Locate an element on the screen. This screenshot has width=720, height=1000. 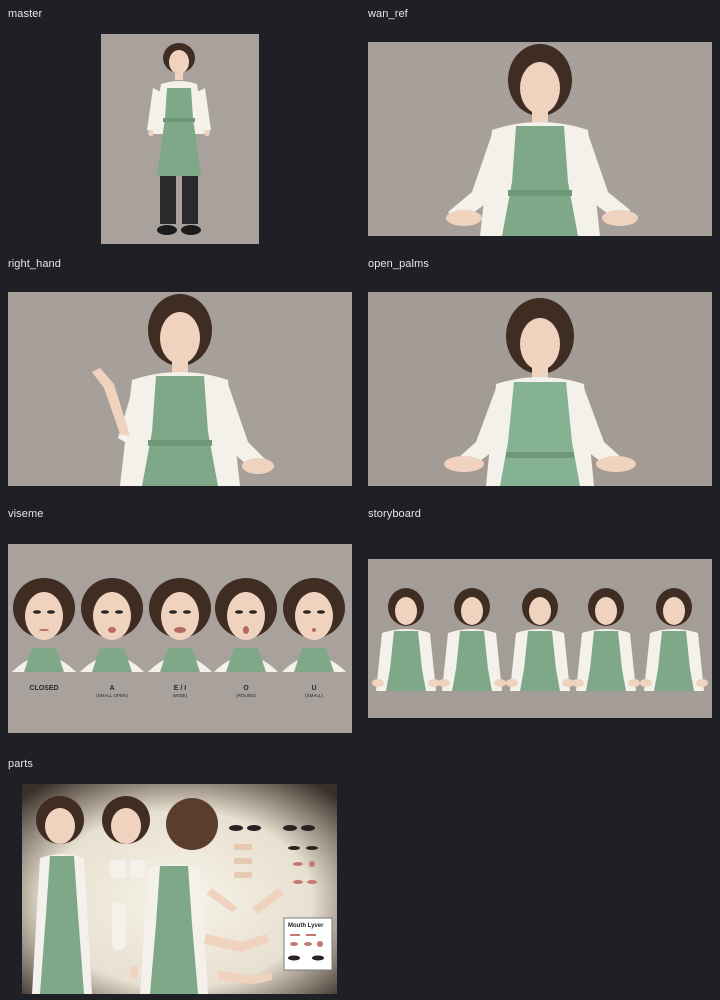
storyboard-image is located at coordinates (540, 638).